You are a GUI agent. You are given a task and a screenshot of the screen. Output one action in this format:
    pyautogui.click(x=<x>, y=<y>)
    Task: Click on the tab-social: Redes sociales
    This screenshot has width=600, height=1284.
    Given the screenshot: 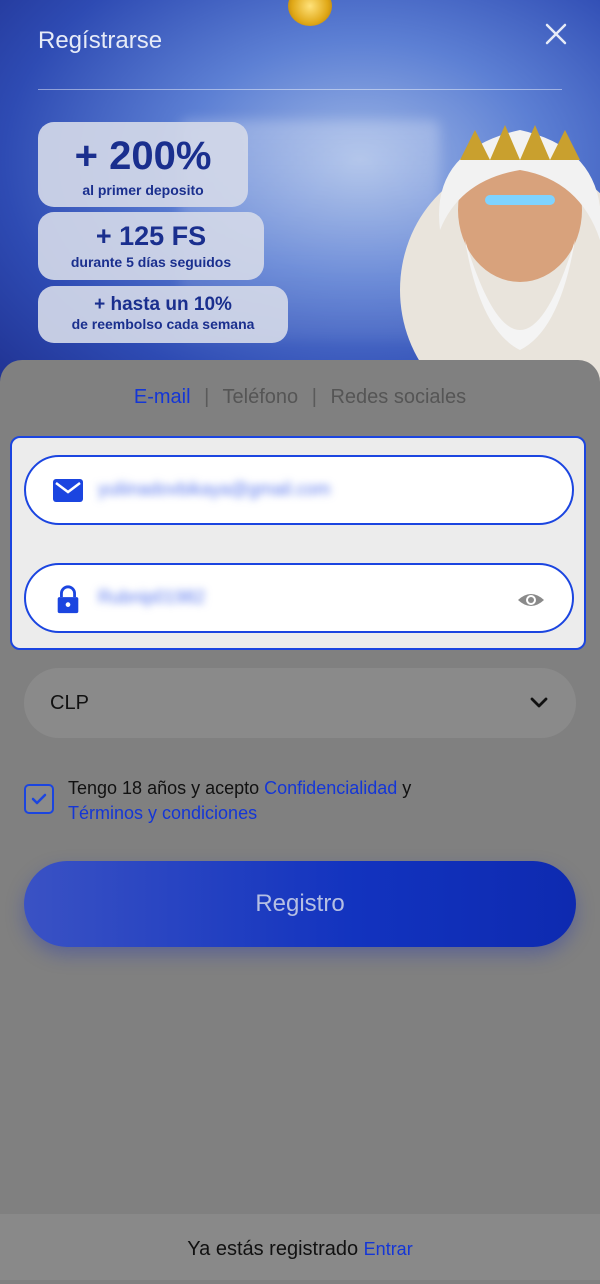 What is the action you would take?
    pyautogui.click(x=398, y=397)
    